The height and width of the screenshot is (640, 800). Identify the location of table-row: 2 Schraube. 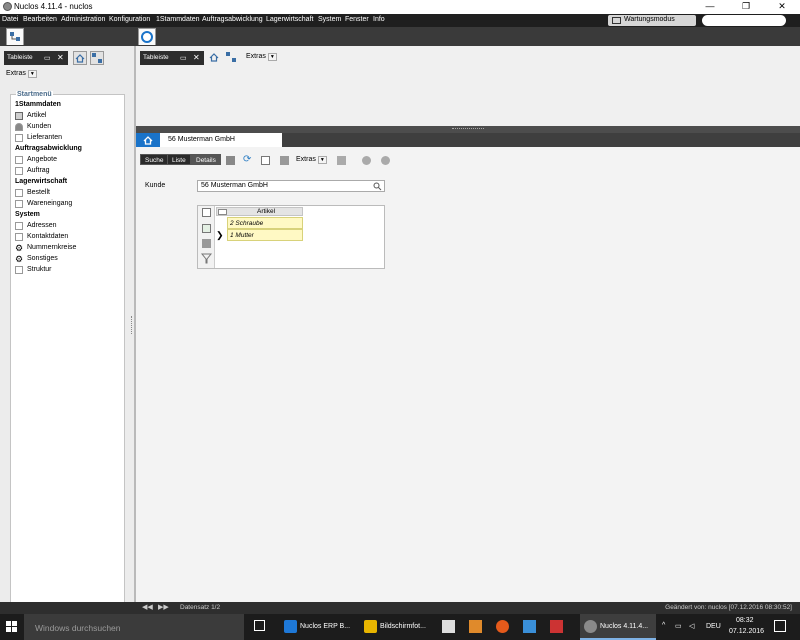
(265, 223).